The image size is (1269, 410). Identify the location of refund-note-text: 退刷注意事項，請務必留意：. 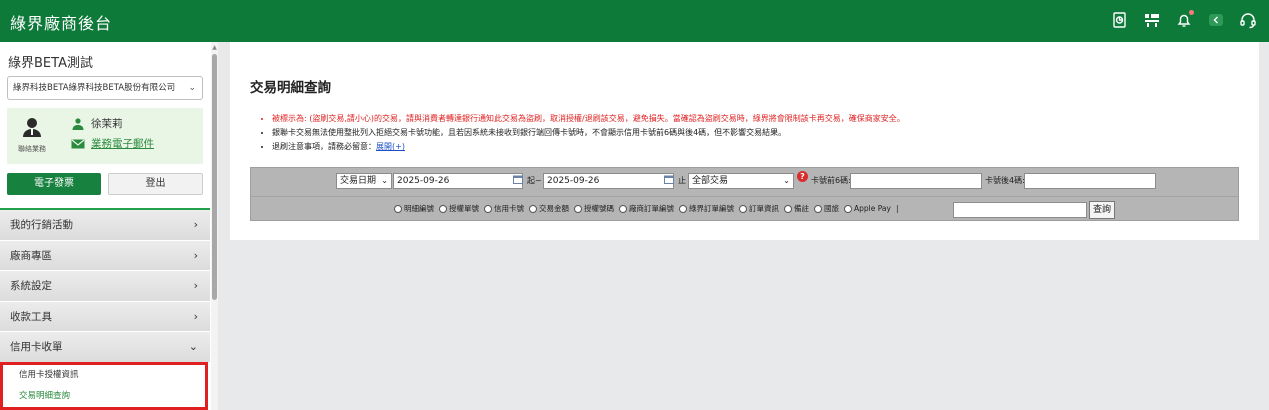
(324, 146).